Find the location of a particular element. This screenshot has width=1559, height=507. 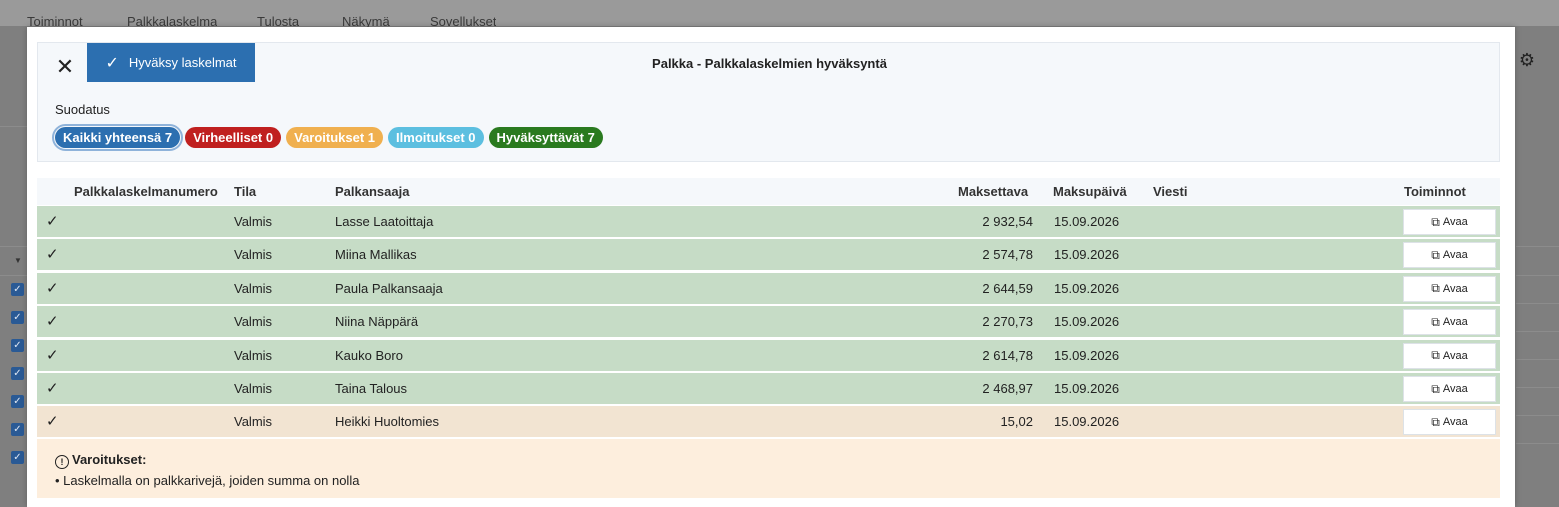

row-amount: 15,02 is located at coordinates (1016, 422).